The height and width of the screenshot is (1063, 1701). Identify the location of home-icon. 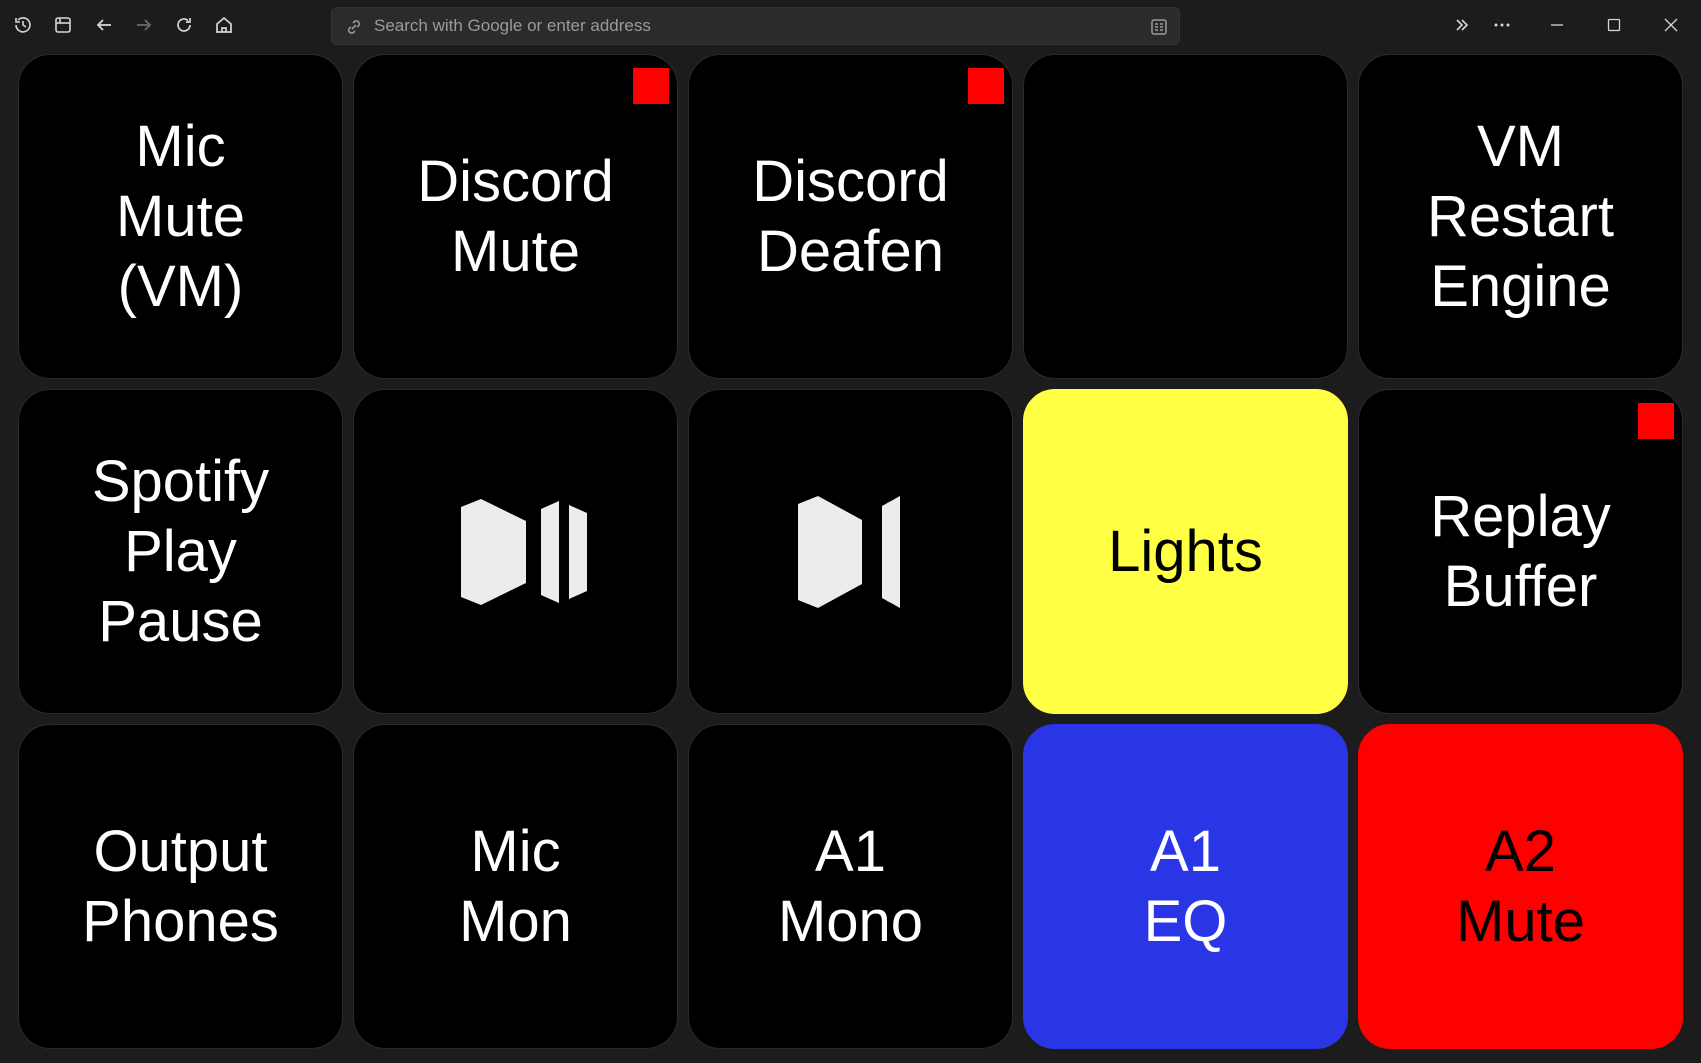
(224, 25).